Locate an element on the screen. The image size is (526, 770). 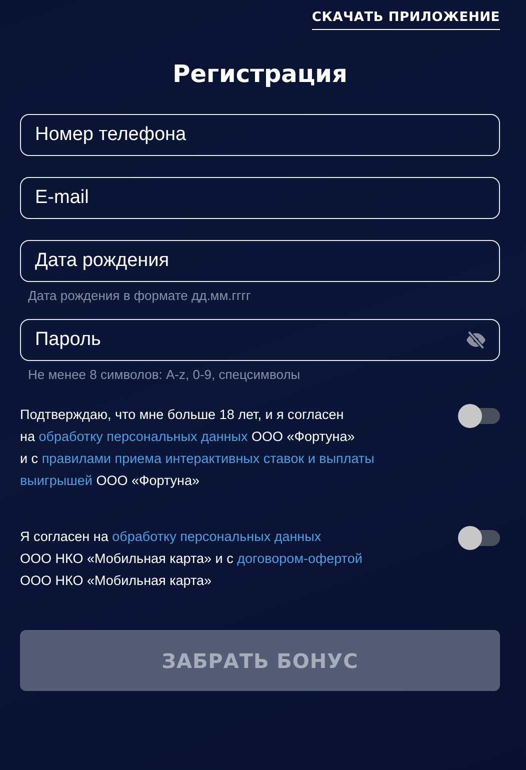
hidden-eye-icon is located at coordinates (476, 340).